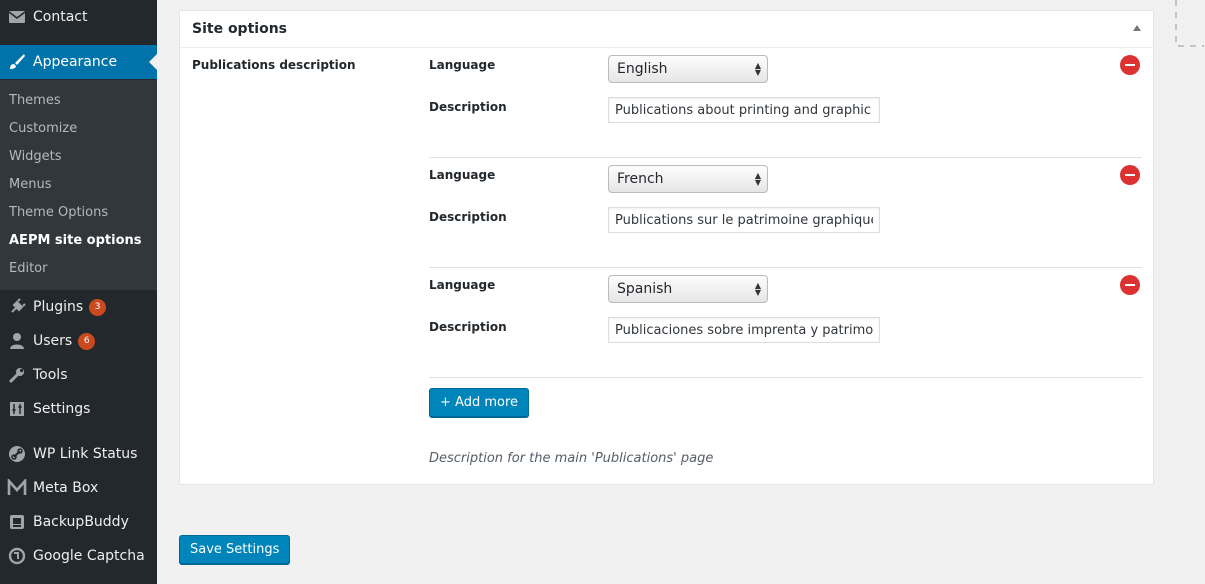 The image size is (1205, 584). Describe the element at coordinates (16, 488) in the screenshot. I see `metabox-icon` at that location.